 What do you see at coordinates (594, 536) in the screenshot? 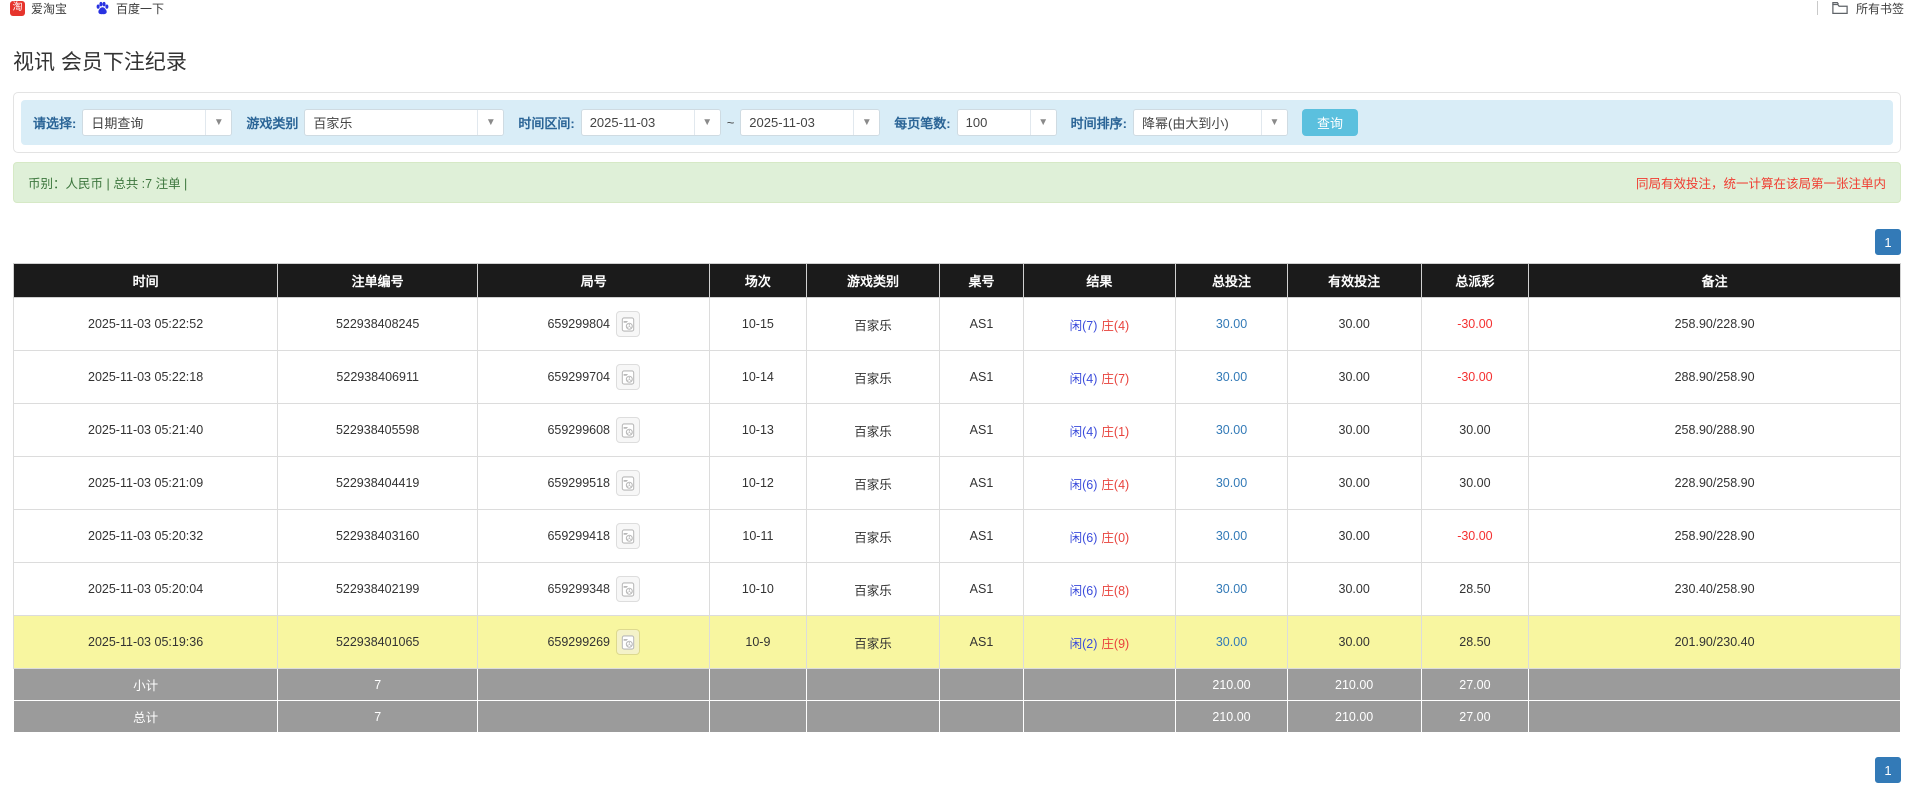
I see `round-wrap: 659299418` at bounding box center [594, 536].